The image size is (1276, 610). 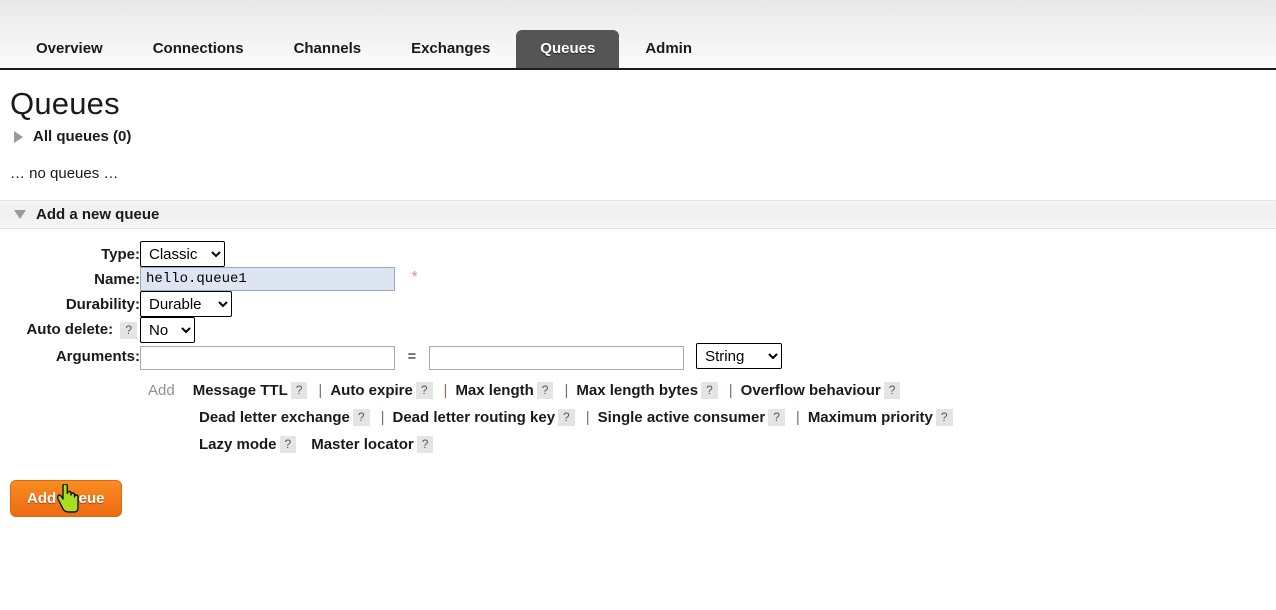 What do you see at coordinates (450, 49) in the screenshot?
I see `nav-tab-exchanges: Exchanges` at bounding box center [450, 49].